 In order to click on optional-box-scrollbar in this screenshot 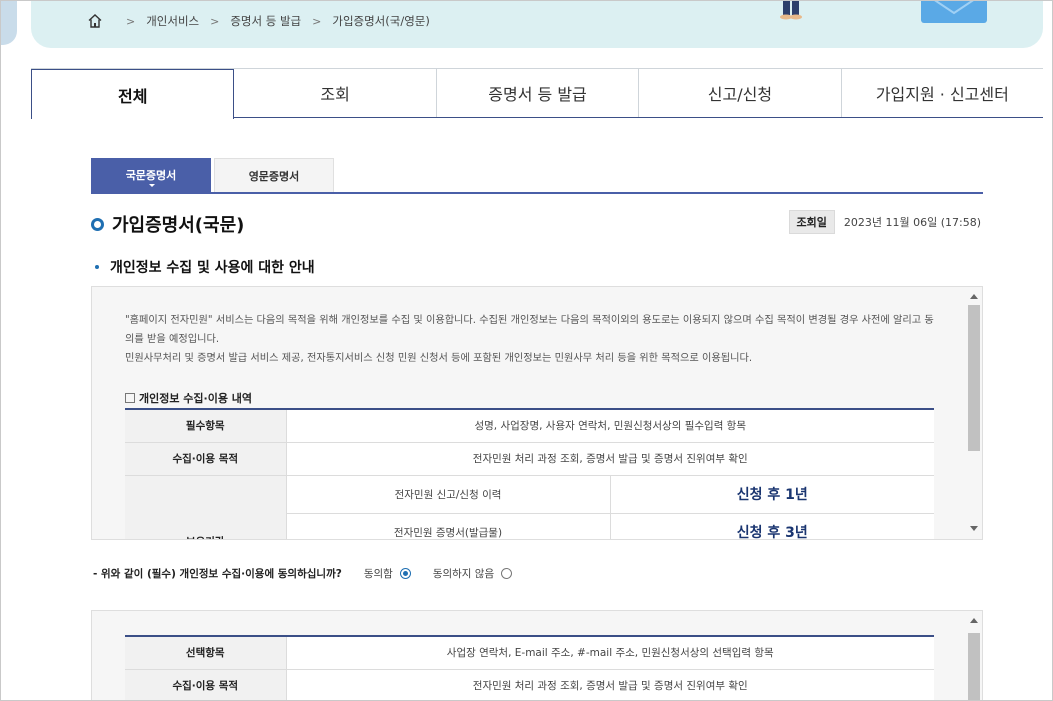, I will do `click(974, 657)`.